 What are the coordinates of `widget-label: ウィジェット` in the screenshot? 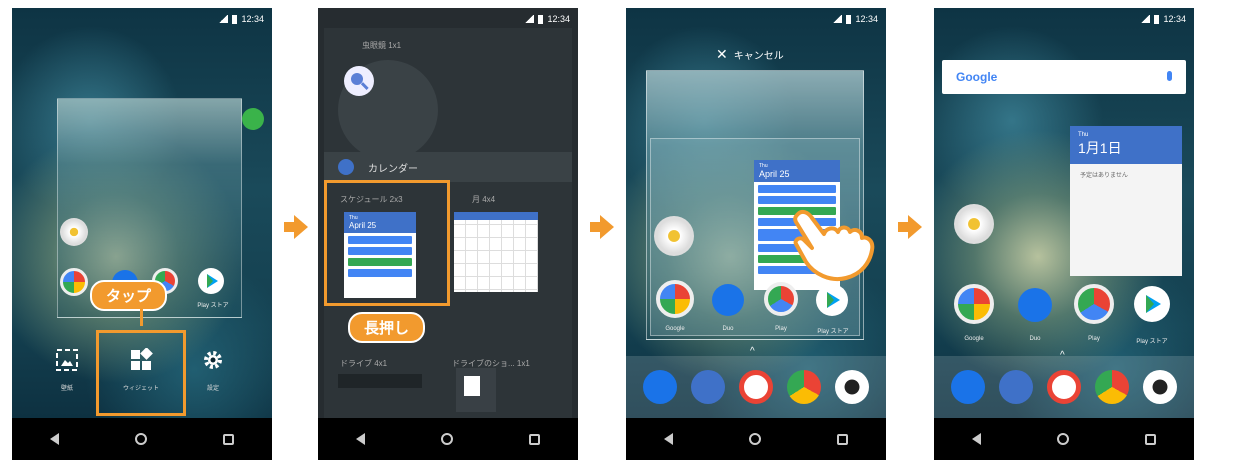 It's located at (140, 389).